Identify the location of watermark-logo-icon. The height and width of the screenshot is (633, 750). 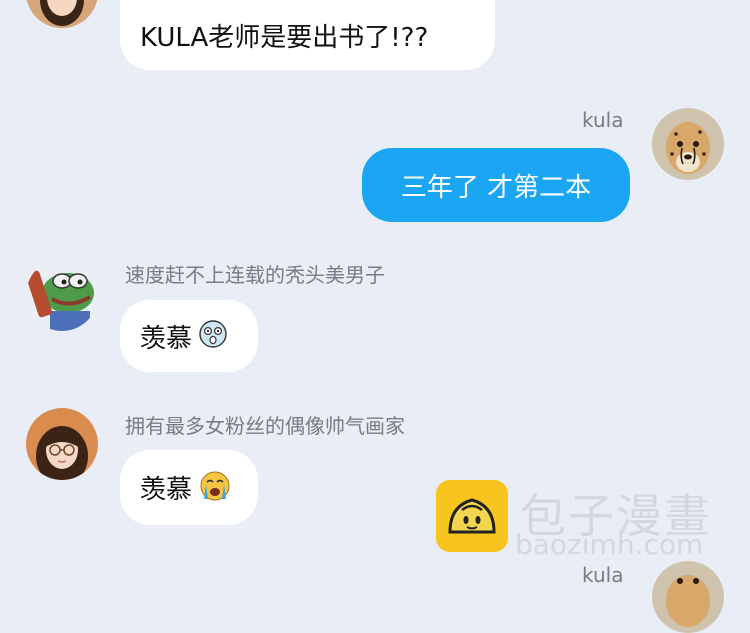
(472, 516).